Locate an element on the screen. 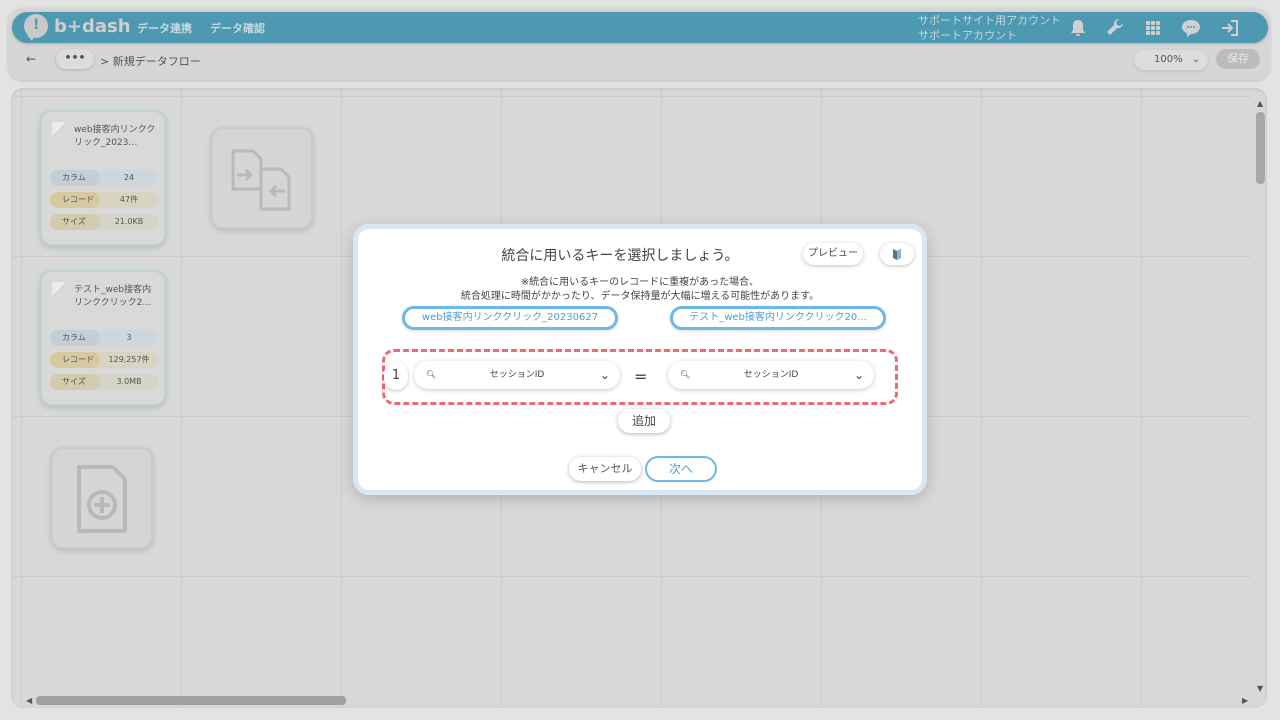  note-line2: 統合処理に時間がかかったり、データ保持量が大幅に増える可能性があります。 is located at coordinates (640, 296).